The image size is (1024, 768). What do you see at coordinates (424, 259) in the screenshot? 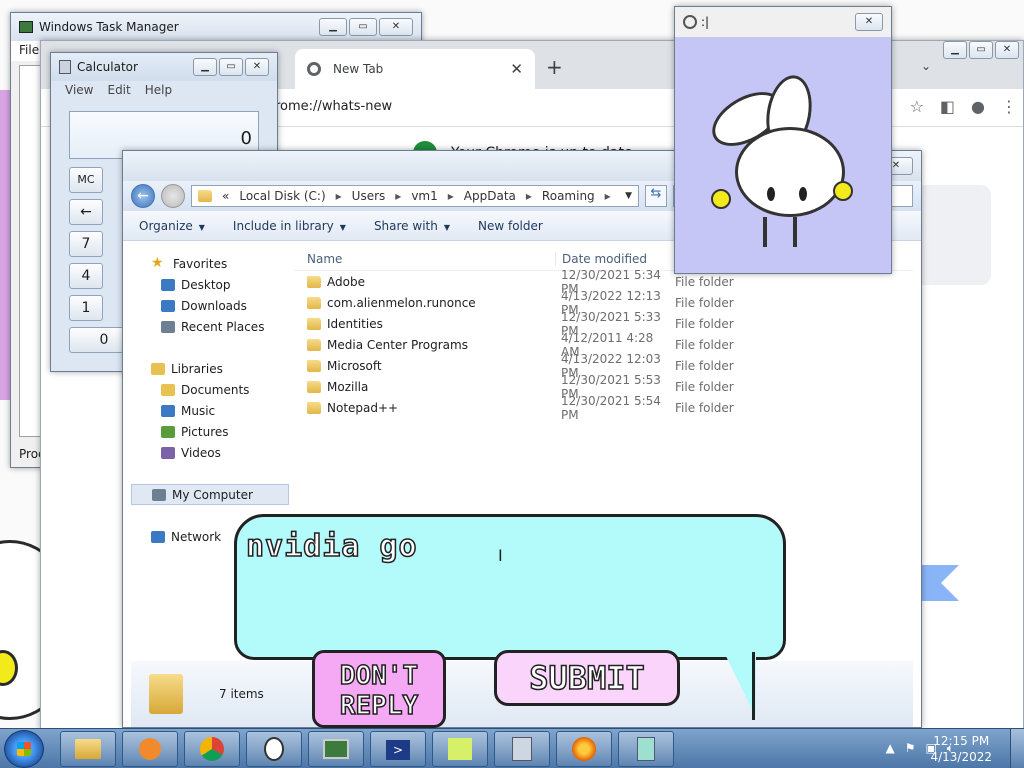
I see `column-name: Name` at bounding box center [424, 259].